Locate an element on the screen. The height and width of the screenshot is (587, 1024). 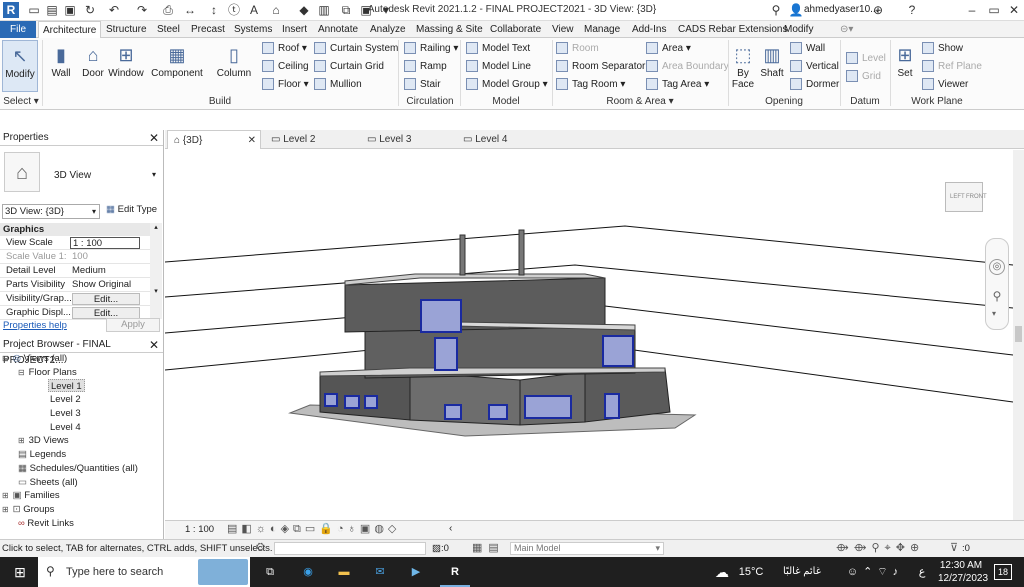
model-line-button: Model Line is located at coordinates (498, 67).